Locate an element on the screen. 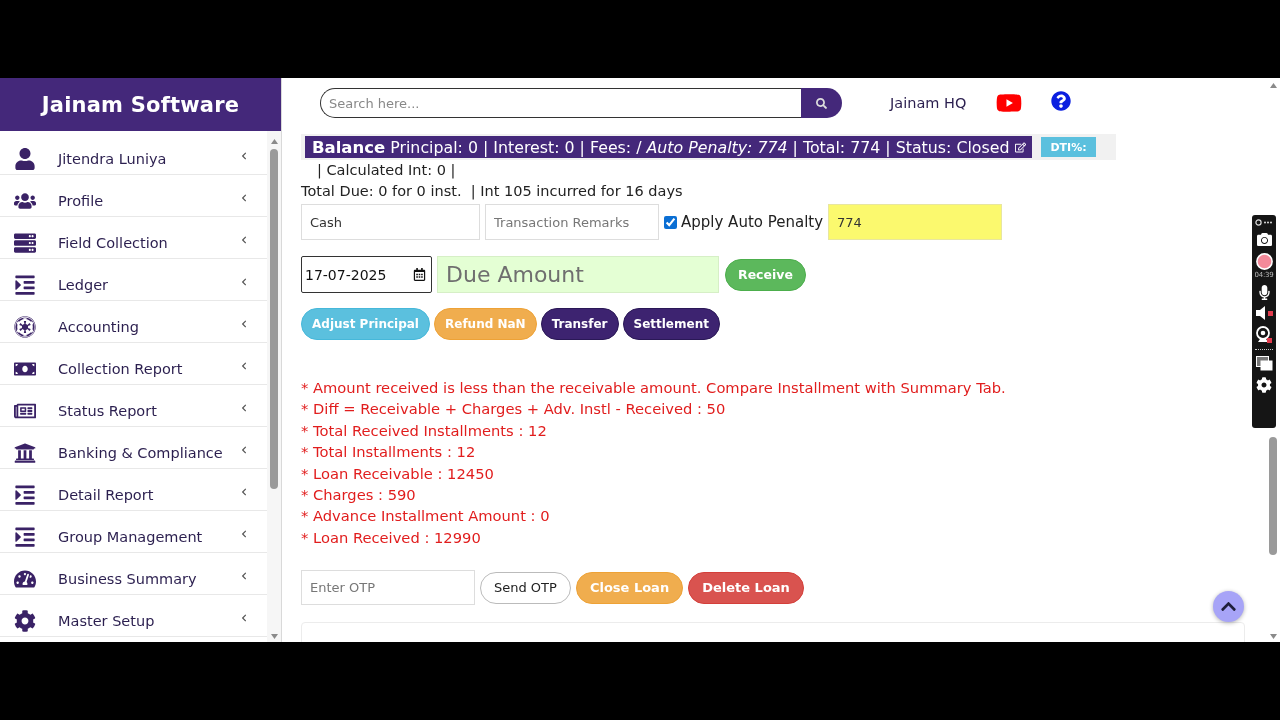 The width and height of the screenshot is (1280, 720). more-icon is located at coordinates (1264, 222).